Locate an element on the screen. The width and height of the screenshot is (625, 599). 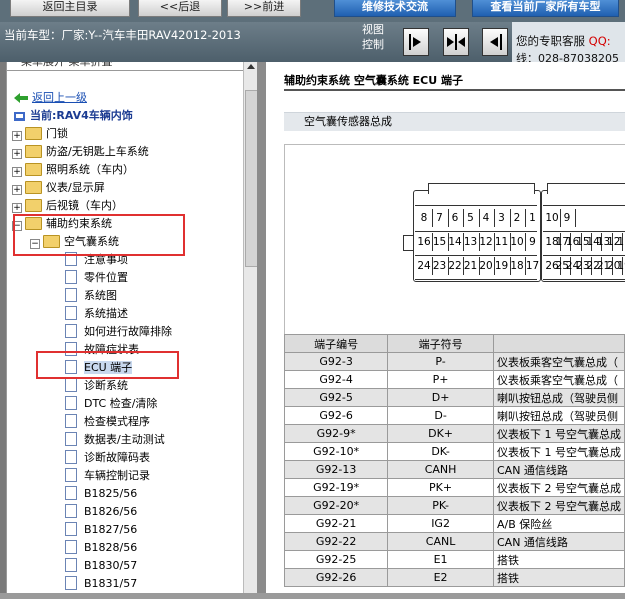
view-label-line1: 视图 is located at coordinates (373, 29).